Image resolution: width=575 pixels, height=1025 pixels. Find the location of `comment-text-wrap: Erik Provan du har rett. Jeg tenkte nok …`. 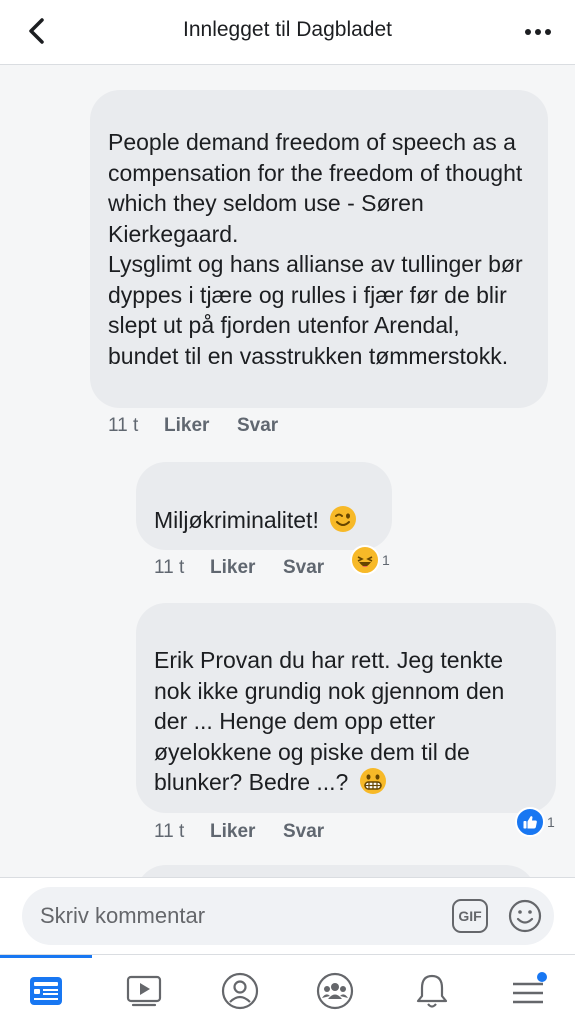

comment-text-wrap: Erik Provan du har rett. Jeg tenkte nok … is located at coordinates (347, 721).